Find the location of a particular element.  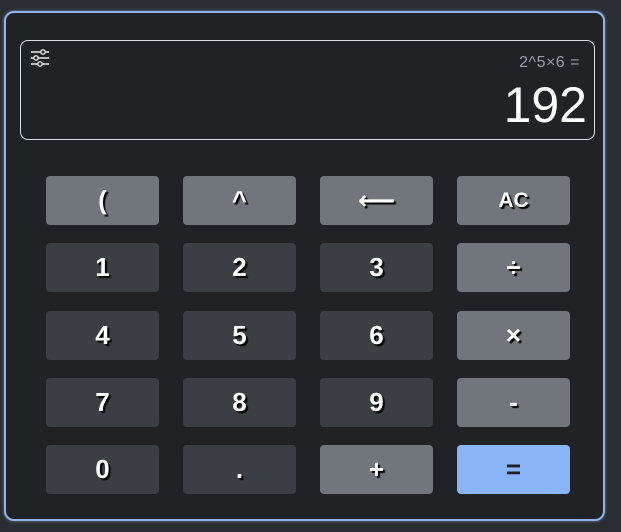

divide-button: ÷ is located at coordinates (513, 267).